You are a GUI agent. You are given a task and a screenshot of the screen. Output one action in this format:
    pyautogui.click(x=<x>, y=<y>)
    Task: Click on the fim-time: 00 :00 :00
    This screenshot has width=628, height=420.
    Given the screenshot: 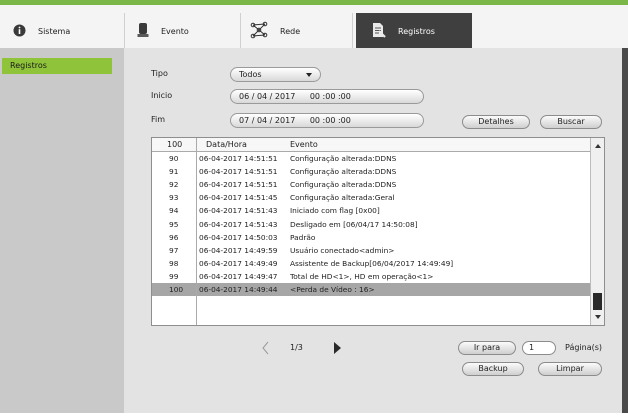 What is the action you would take?
    pyautogui.click(x=330, y=120)
    